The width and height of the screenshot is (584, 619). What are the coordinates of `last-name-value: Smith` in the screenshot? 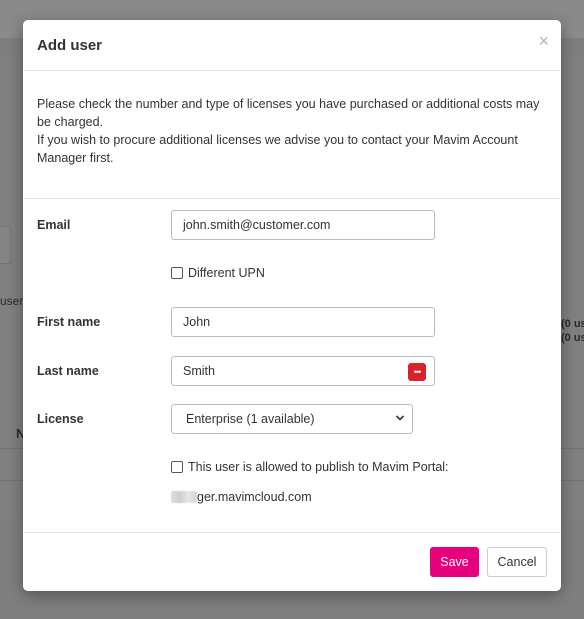 It's located at (199, 371).